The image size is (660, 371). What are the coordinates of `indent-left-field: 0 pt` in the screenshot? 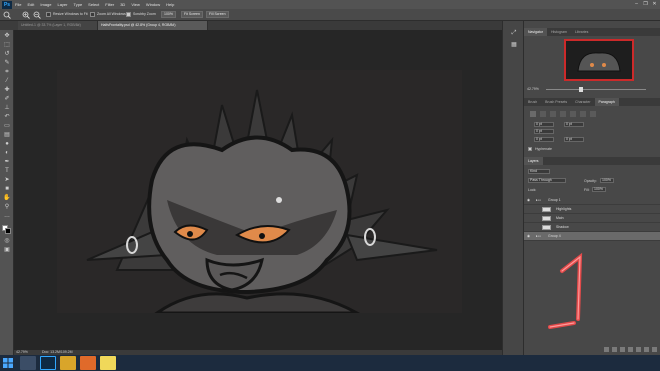 It's located at (544, 124).